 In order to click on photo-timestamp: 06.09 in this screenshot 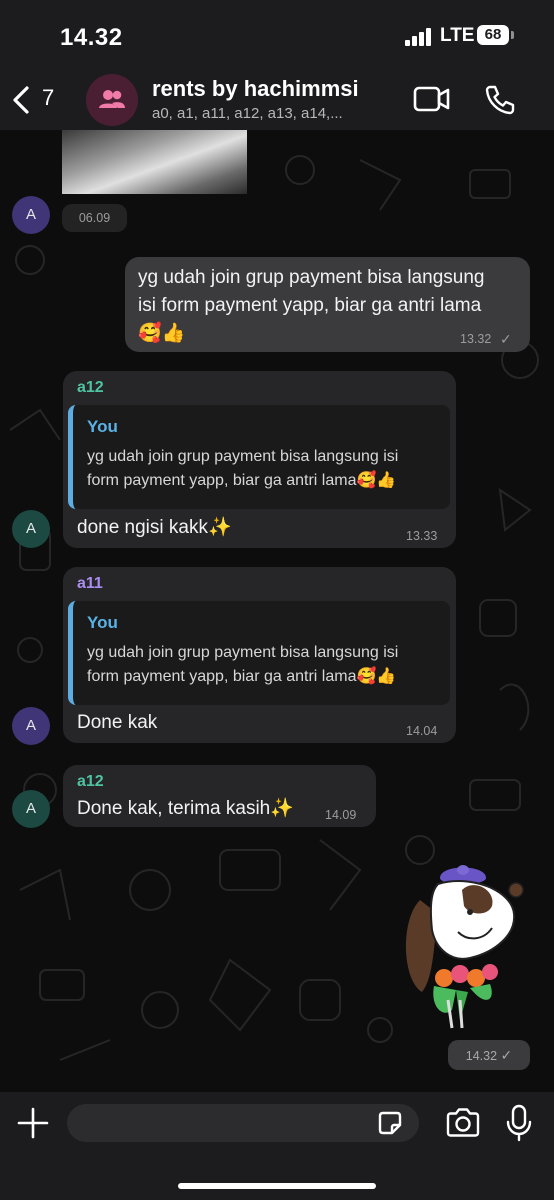, I will do `click(94, 218)`.